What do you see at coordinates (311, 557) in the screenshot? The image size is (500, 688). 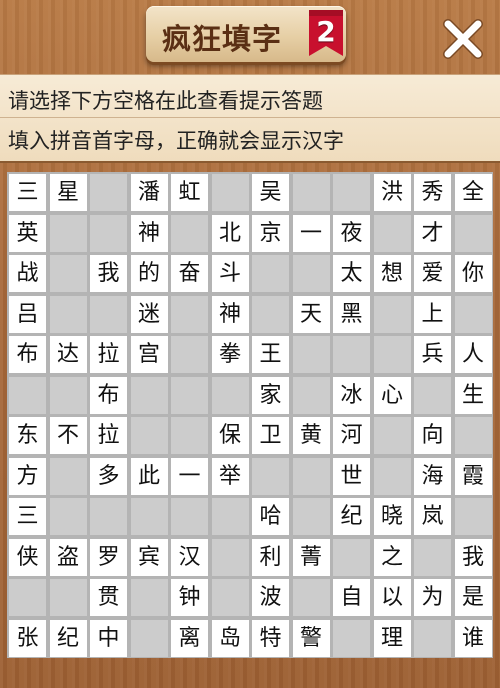 I see `grid-cell: 菁` at bounding box center [311, 557].